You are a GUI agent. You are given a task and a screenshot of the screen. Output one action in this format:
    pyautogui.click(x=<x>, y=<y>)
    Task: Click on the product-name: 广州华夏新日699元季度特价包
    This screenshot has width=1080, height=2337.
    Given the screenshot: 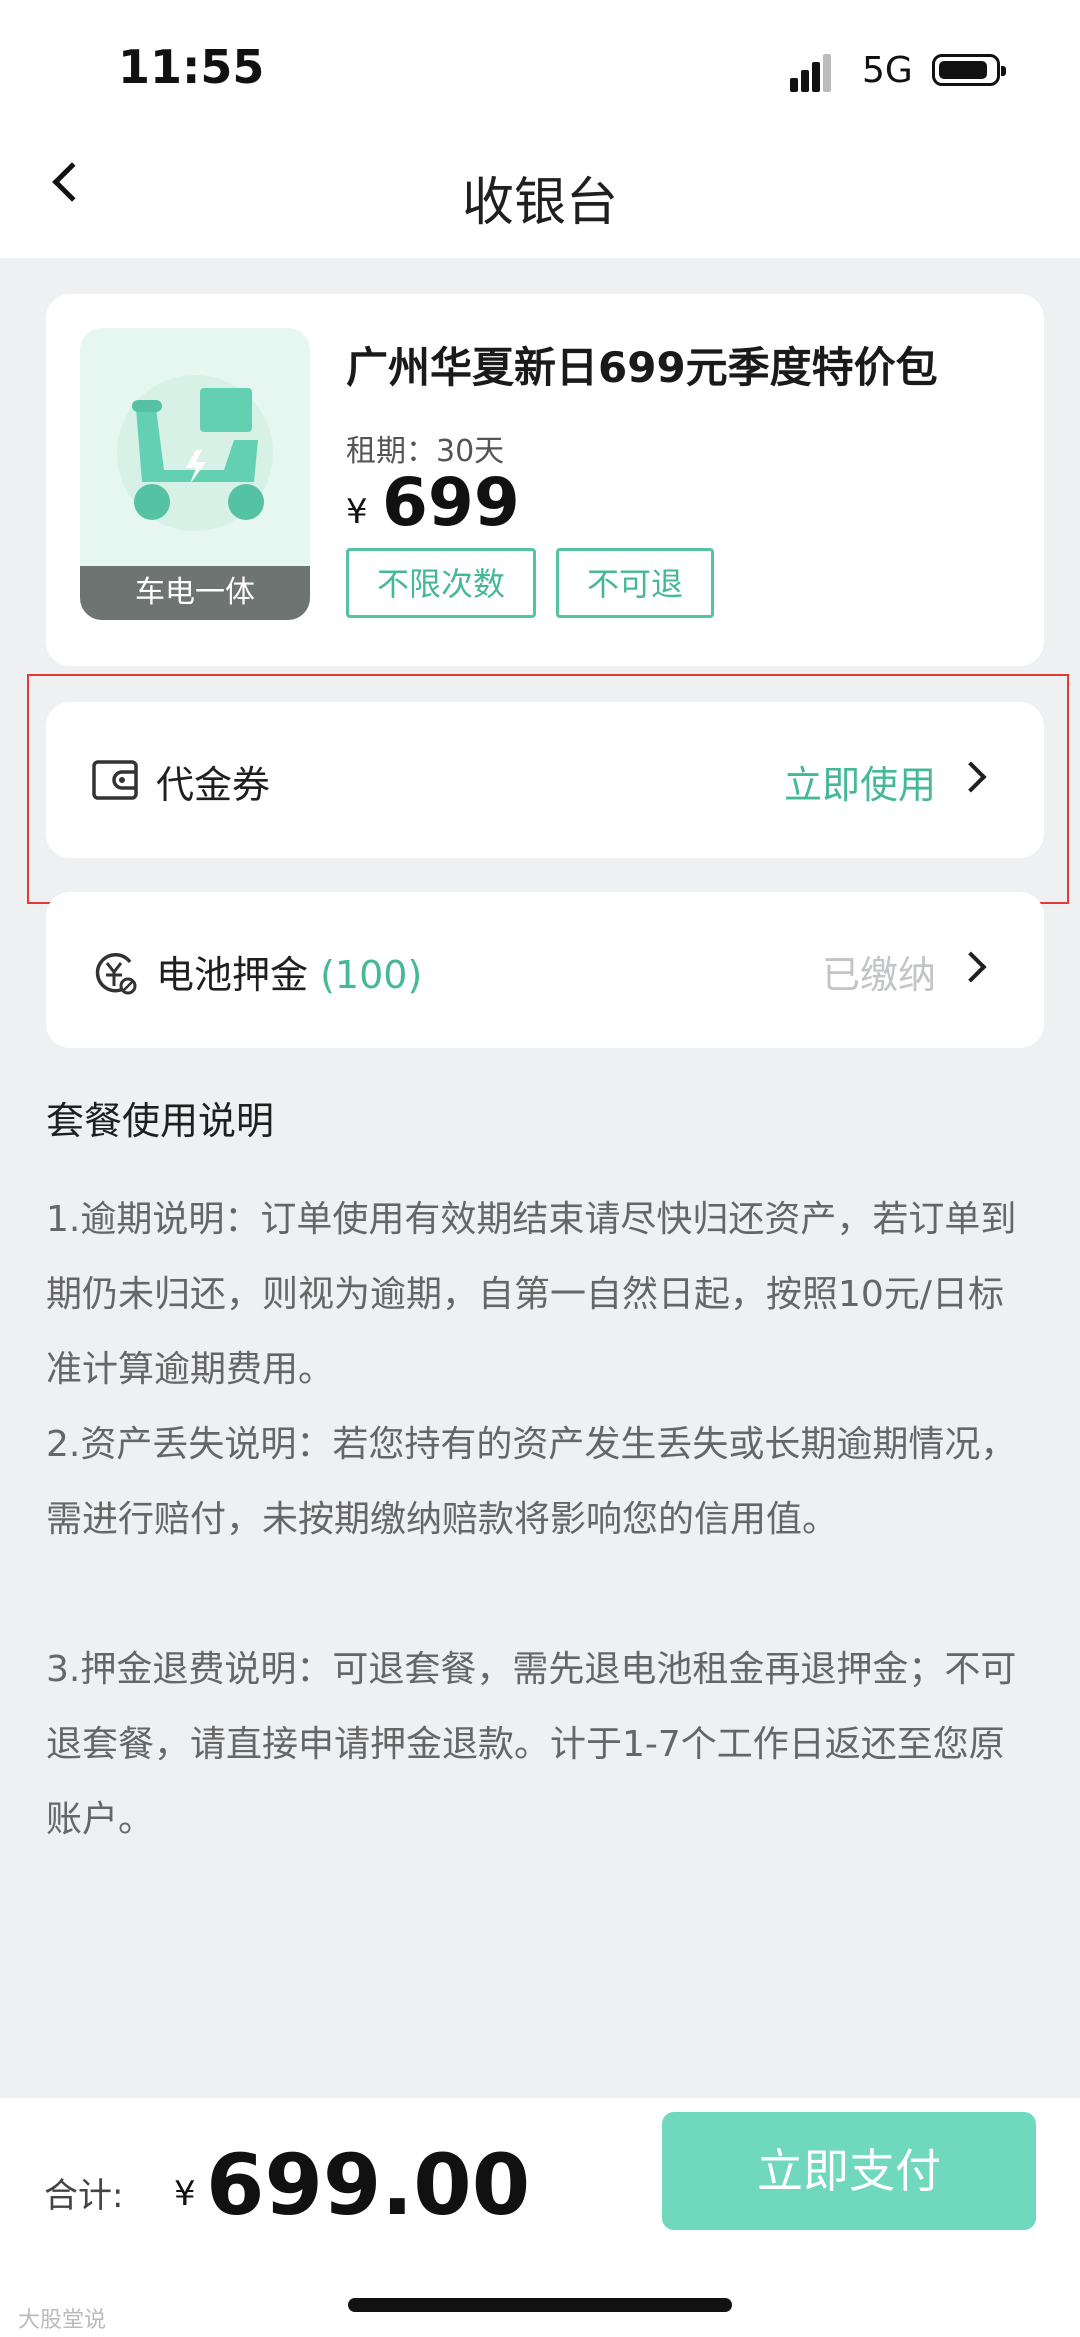 What is the action you would take?
    pyautogui.click(x=642, y=367)
    